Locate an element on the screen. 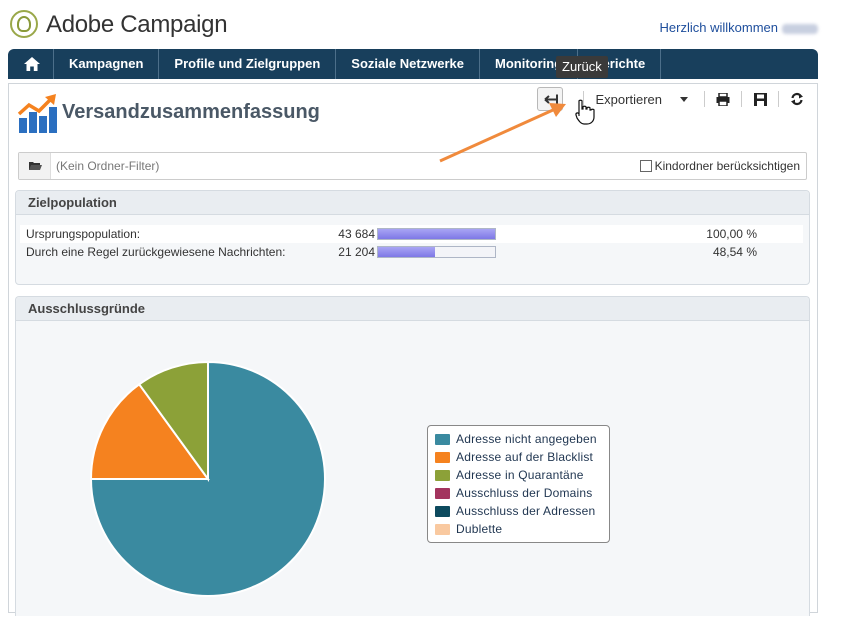 This screenshot has width=854, height=622. refresh-icon is located at coordinates (797, 99).